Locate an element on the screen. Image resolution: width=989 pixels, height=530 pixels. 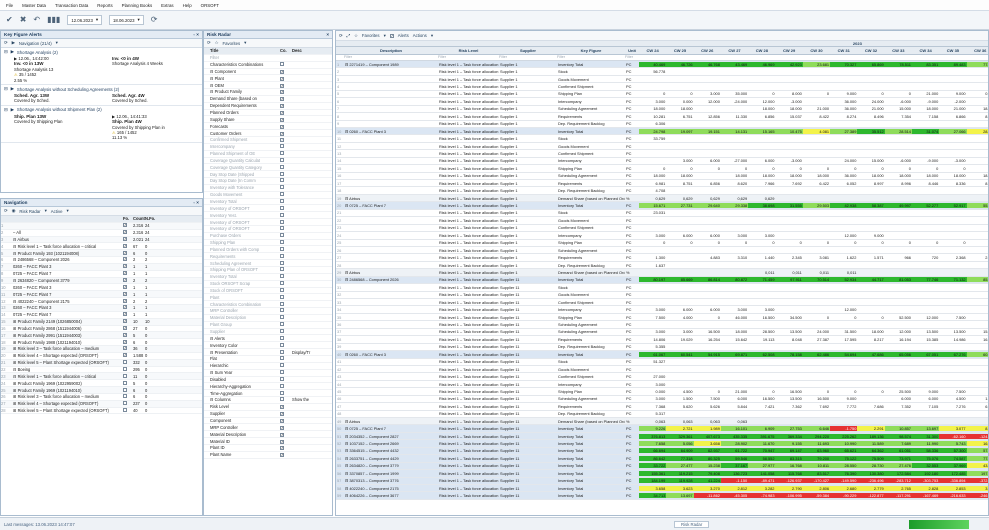
cell-value: 5.626 is located at coordinates (707, 406).